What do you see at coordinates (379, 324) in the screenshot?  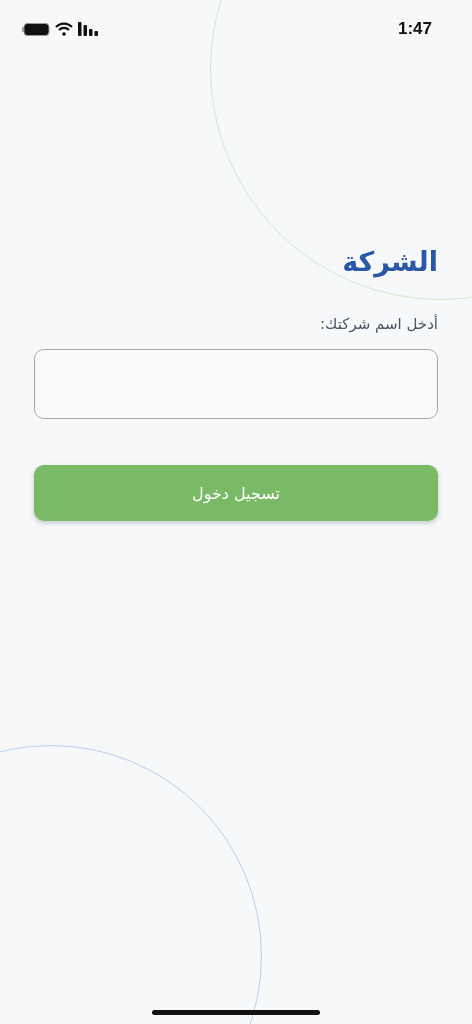 I see `field-label: أدخل اسم شركتك:` at bounding box center [379, 324].